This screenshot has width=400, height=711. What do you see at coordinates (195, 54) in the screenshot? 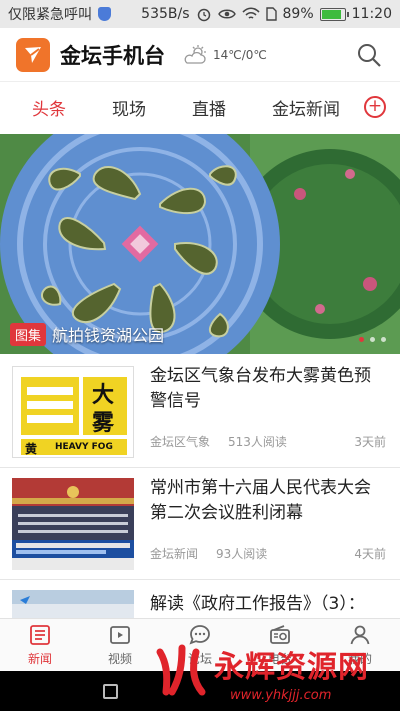
I see `cloudy-sun-icon` at bounding box center [195, 54].